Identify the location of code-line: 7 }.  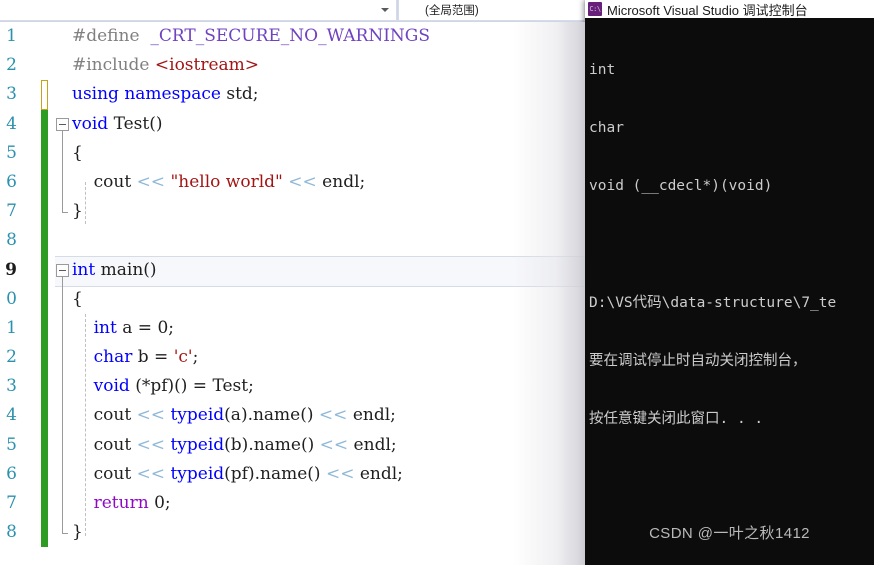
(292, 212).